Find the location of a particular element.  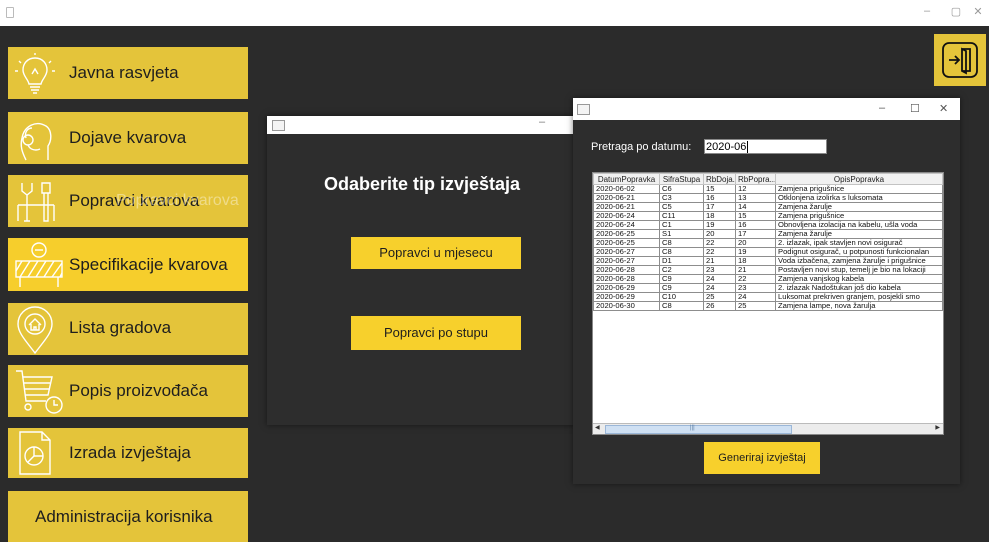

window-titlebar: – ☐ ✕ is located at coordinates (766, 109).